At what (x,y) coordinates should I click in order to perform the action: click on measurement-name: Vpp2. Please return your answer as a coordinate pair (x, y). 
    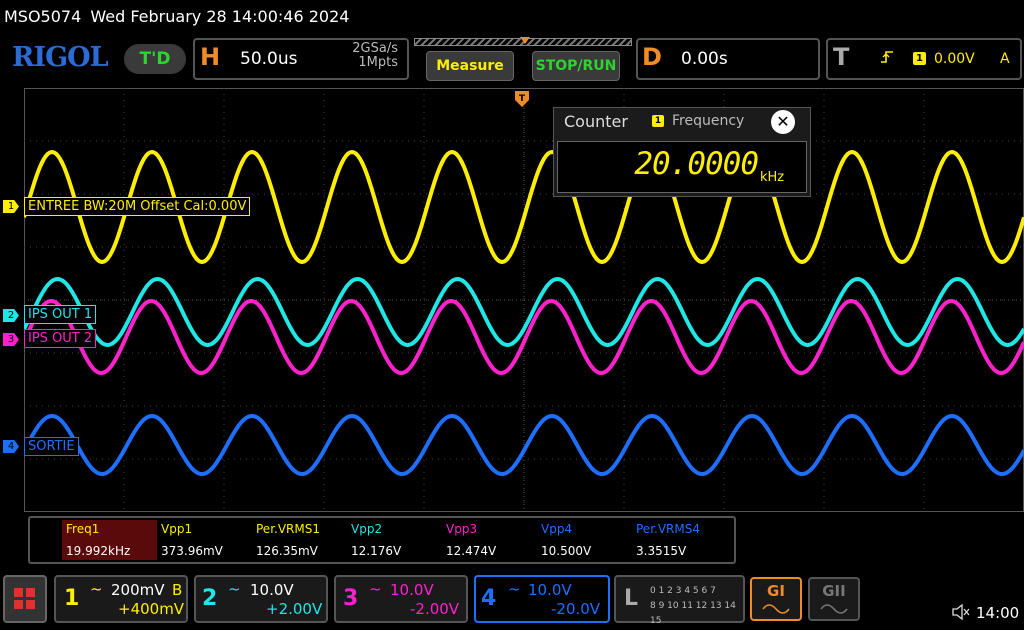
    Looking at the image, I should click on (367, 529).